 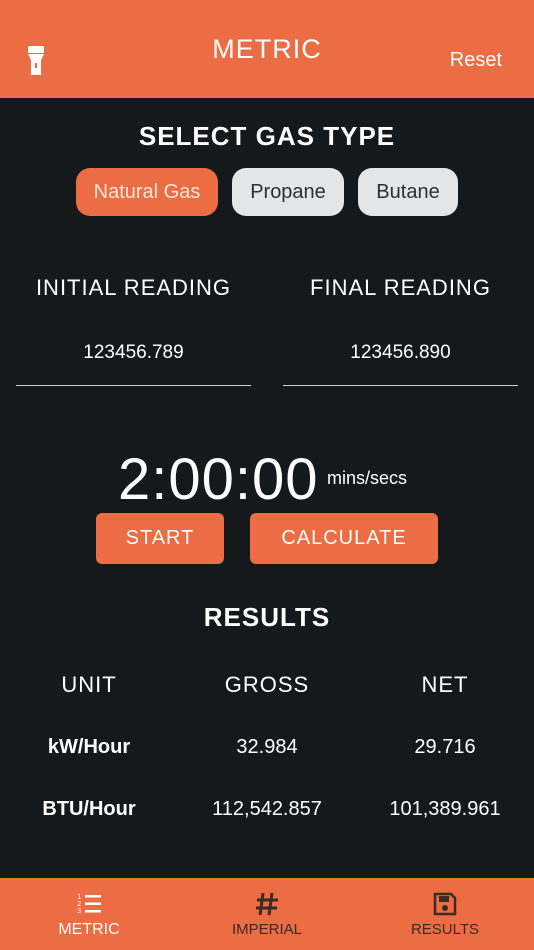 What do you see at coordinates (267, 136) in the screenshot?
I see `gas-type-title: SELECT GAS TYPE` at bounding box center [267, 136].